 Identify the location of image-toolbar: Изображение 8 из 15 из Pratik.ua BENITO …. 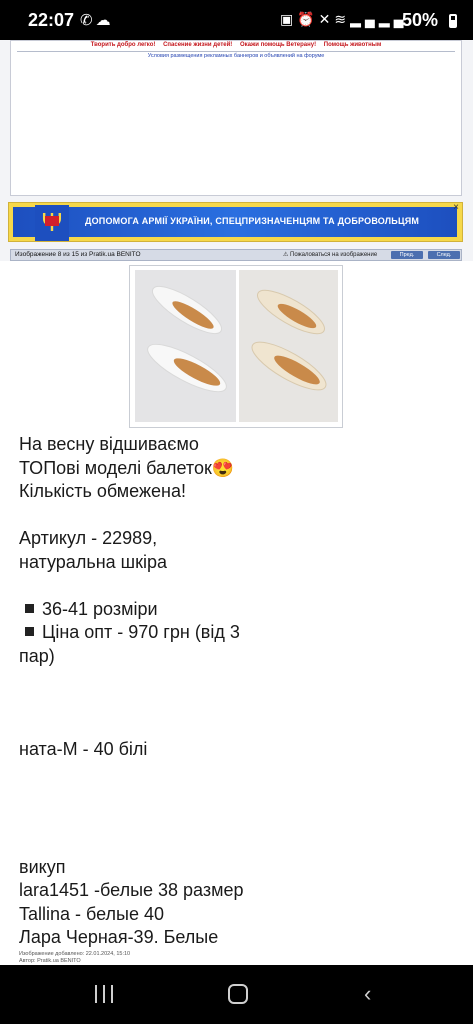
(236, 255).